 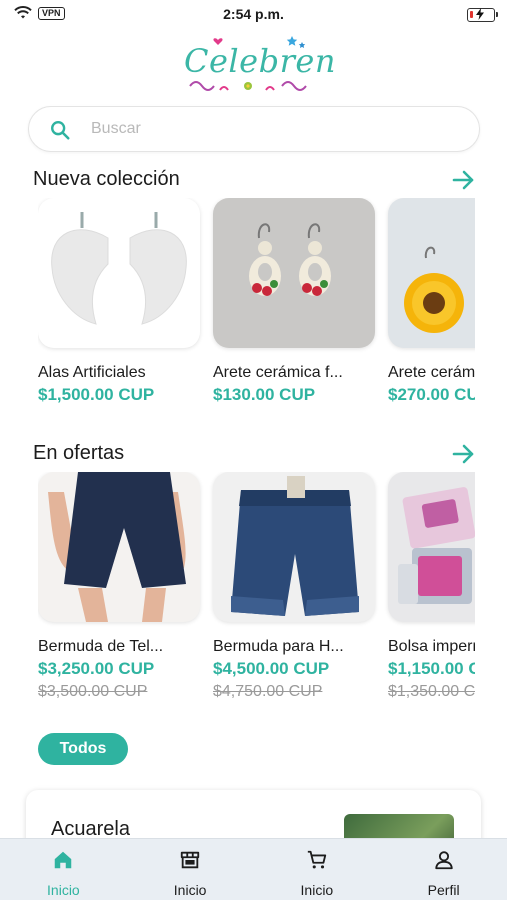 What do you see at coordinates (431, 668) in the screenshot?
I see `product-price: $1,150.00 CUP` at bounding box center [431, 668].